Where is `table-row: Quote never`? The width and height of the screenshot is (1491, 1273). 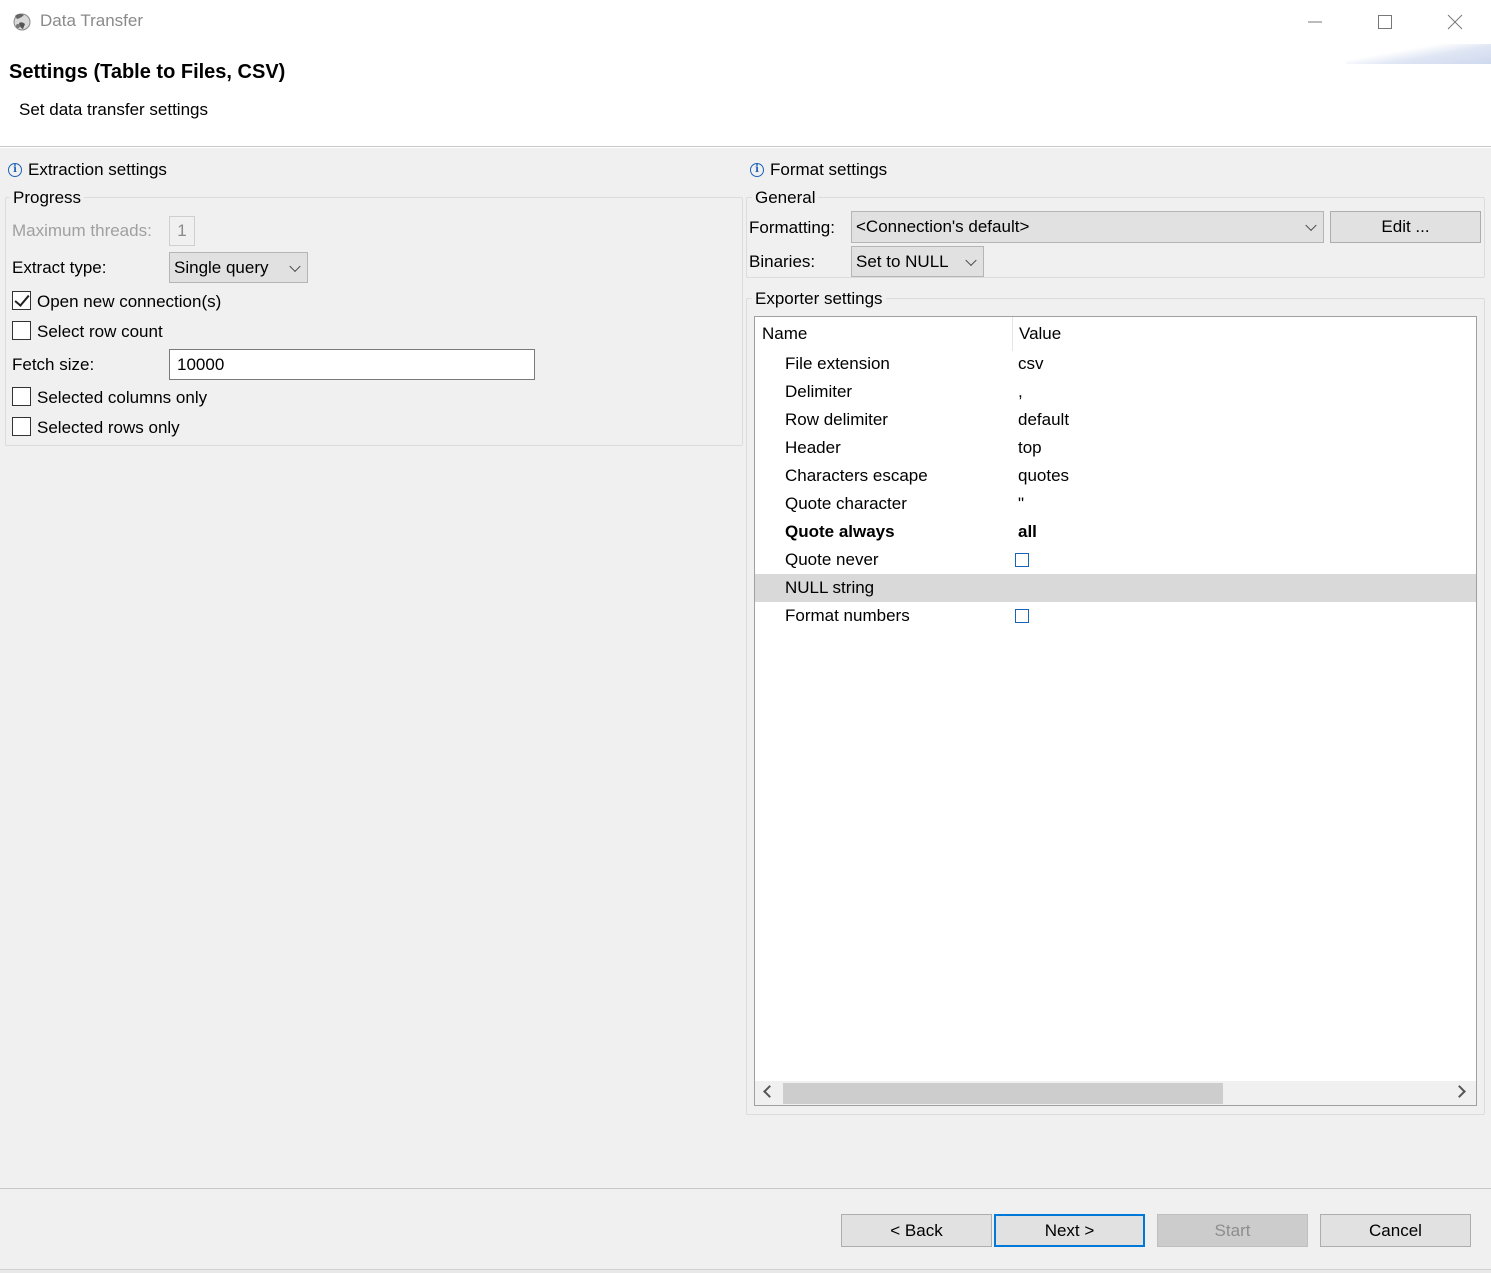
table-row: Quote never is located at coordinates (1115, 560).